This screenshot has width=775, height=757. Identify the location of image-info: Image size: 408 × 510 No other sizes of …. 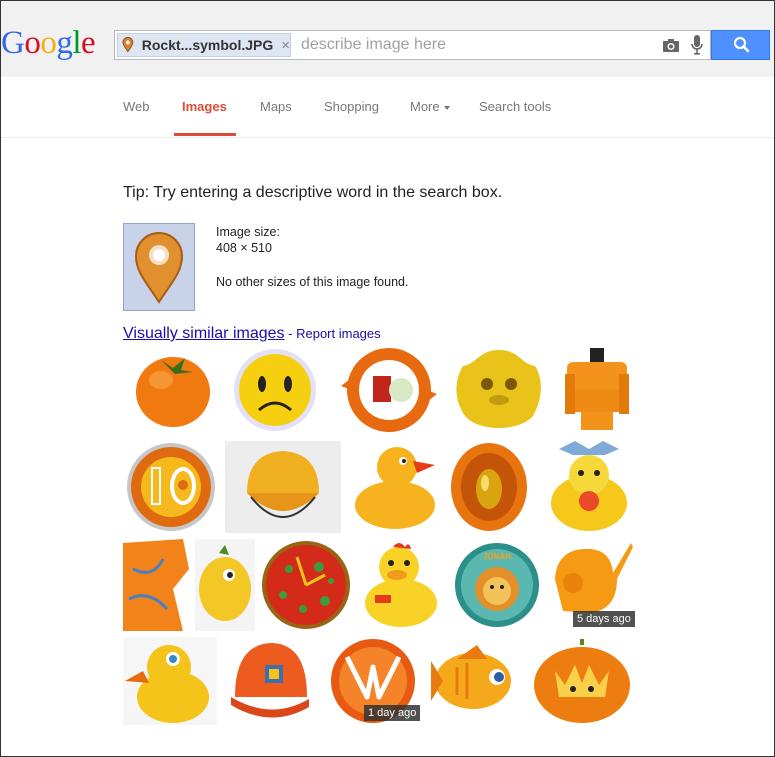
(312, 257).